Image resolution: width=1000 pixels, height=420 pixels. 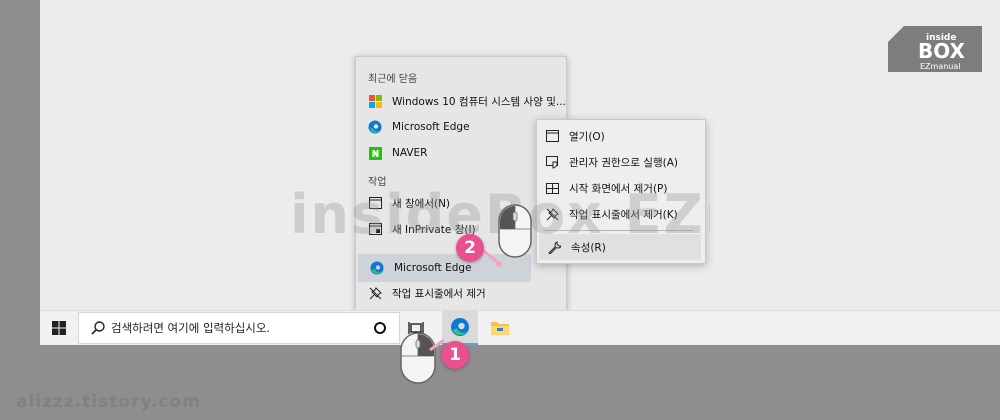 I want to click on insidebox-logo: inside BOX EZmanual, so click(x=935, y=49).